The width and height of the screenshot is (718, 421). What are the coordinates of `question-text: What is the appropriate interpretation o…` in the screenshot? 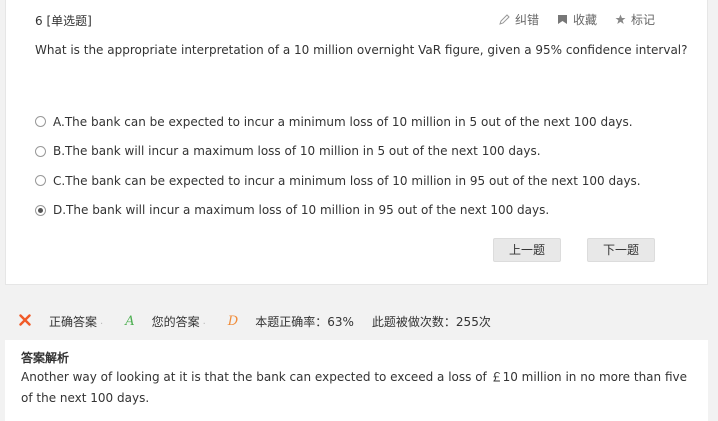 It's located at (361, 50).